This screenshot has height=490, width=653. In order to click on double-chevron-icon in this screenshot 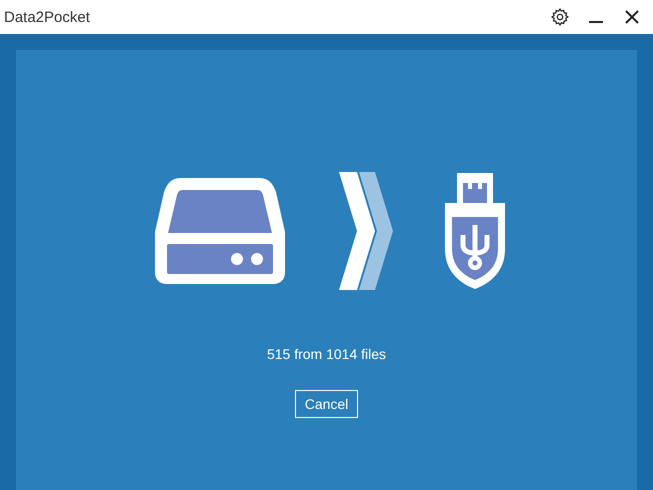, I will do `click(365, 231)`.